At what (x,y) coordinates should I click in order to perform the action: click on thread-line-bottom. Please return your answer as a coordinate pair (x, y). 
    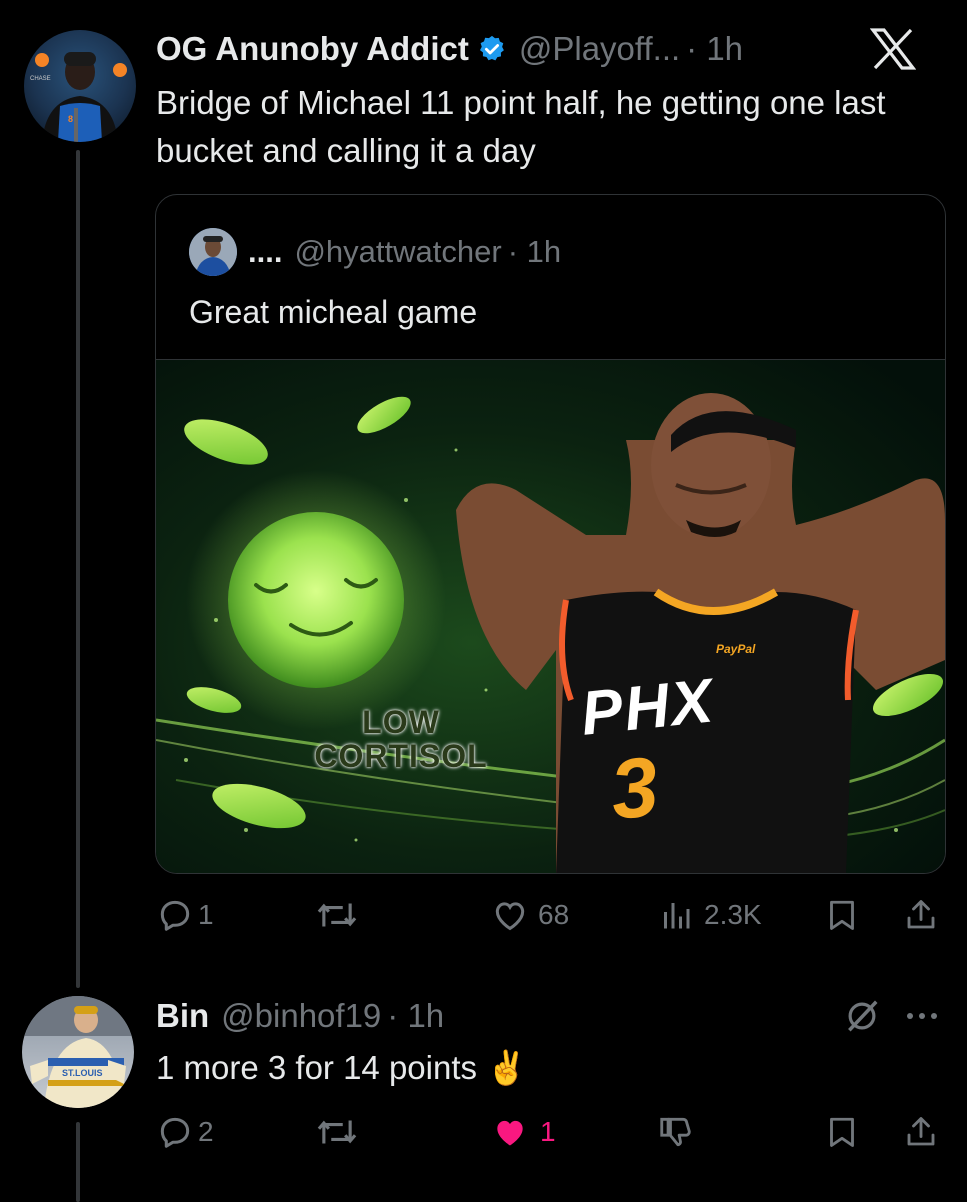
    Looking at the image, I should click on (78, 1162).